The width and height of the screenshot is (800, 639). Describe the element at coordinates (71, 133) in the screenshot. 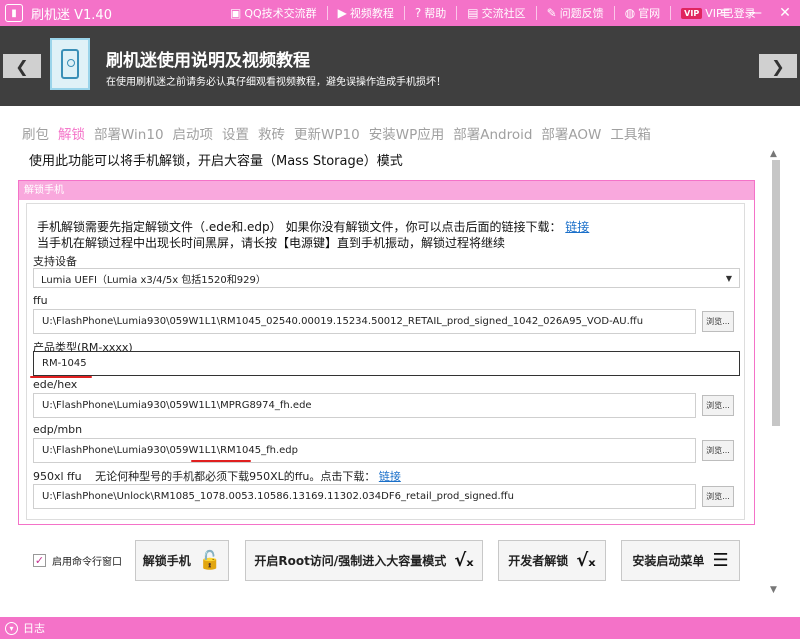

I see `tab-unlock: 解锁` at that location.